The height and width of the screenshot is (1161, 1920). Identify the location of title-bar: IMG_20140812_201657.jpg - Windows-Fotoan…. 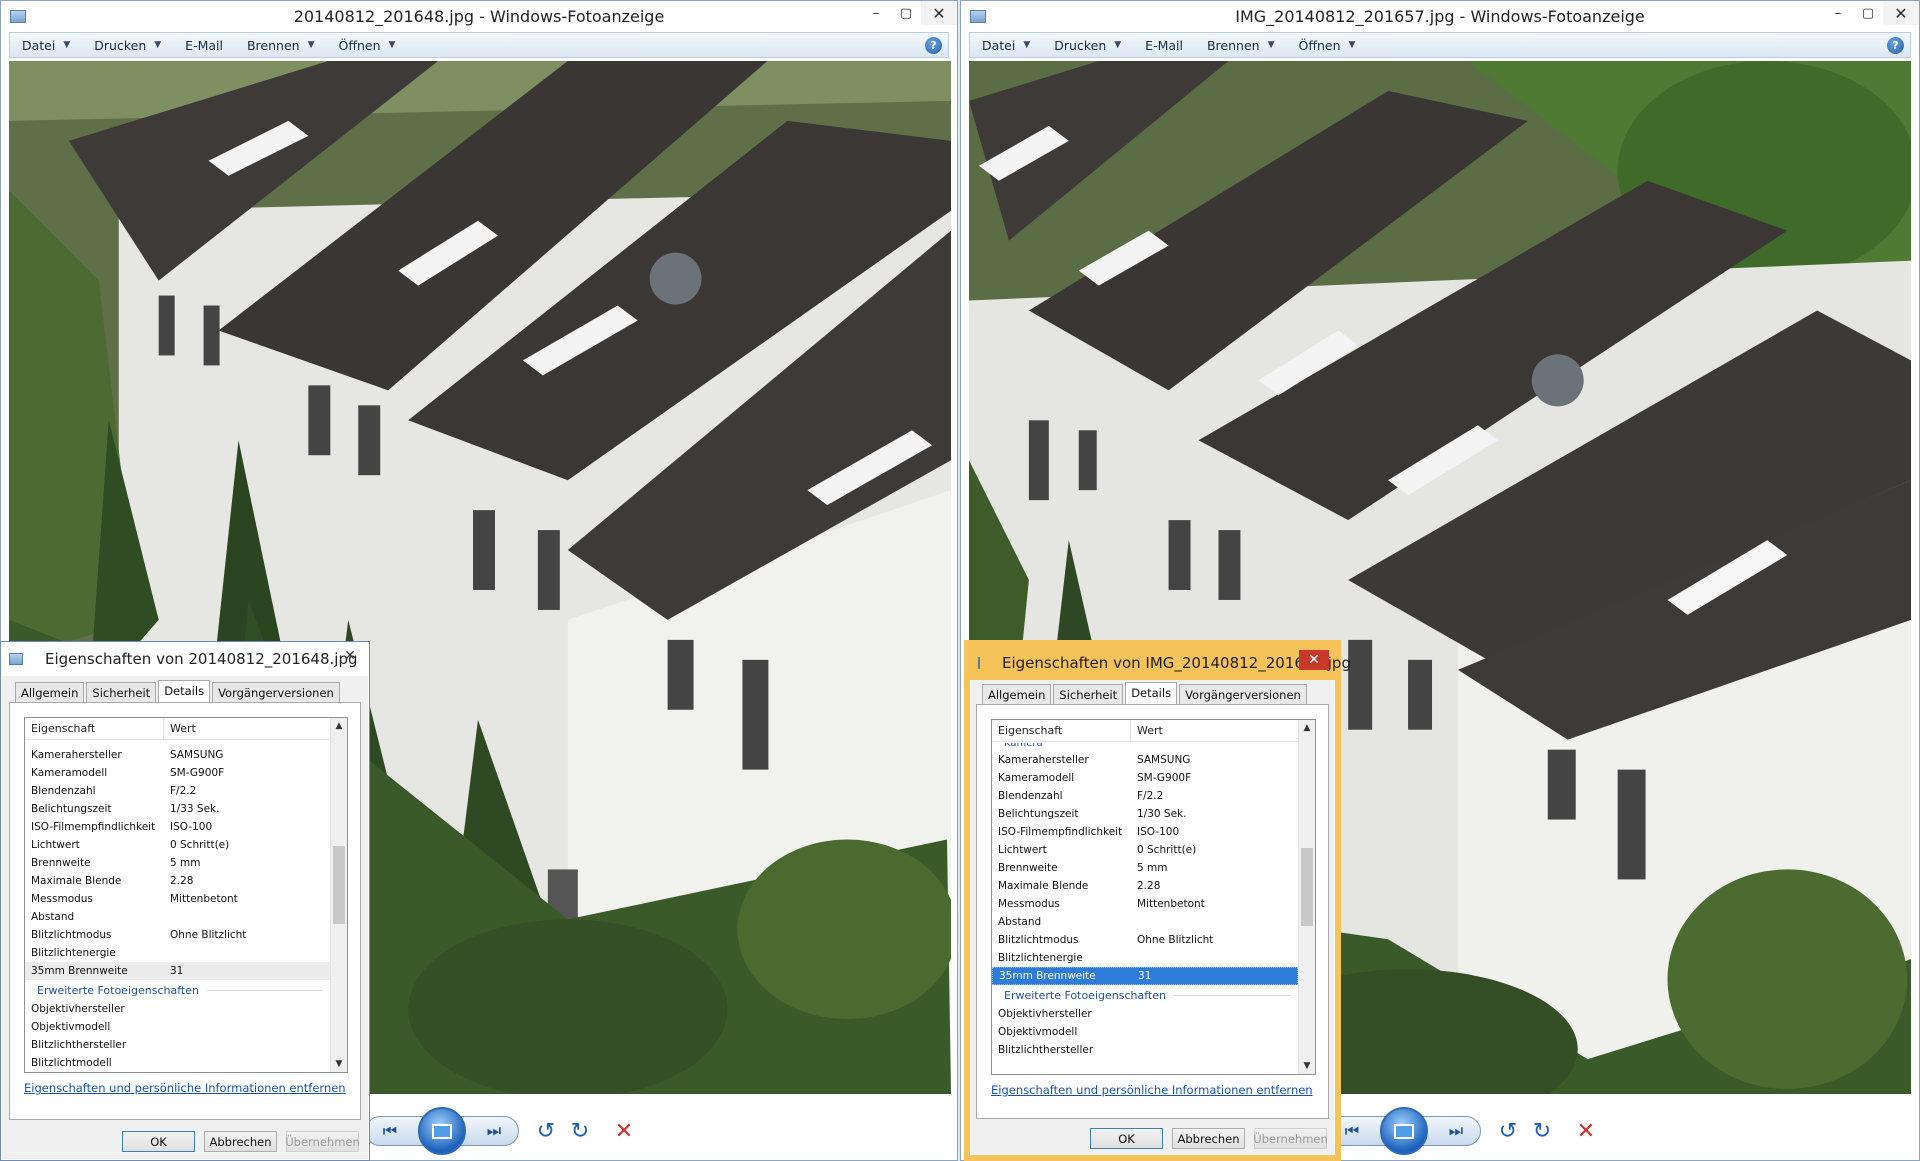
(1440, 16).